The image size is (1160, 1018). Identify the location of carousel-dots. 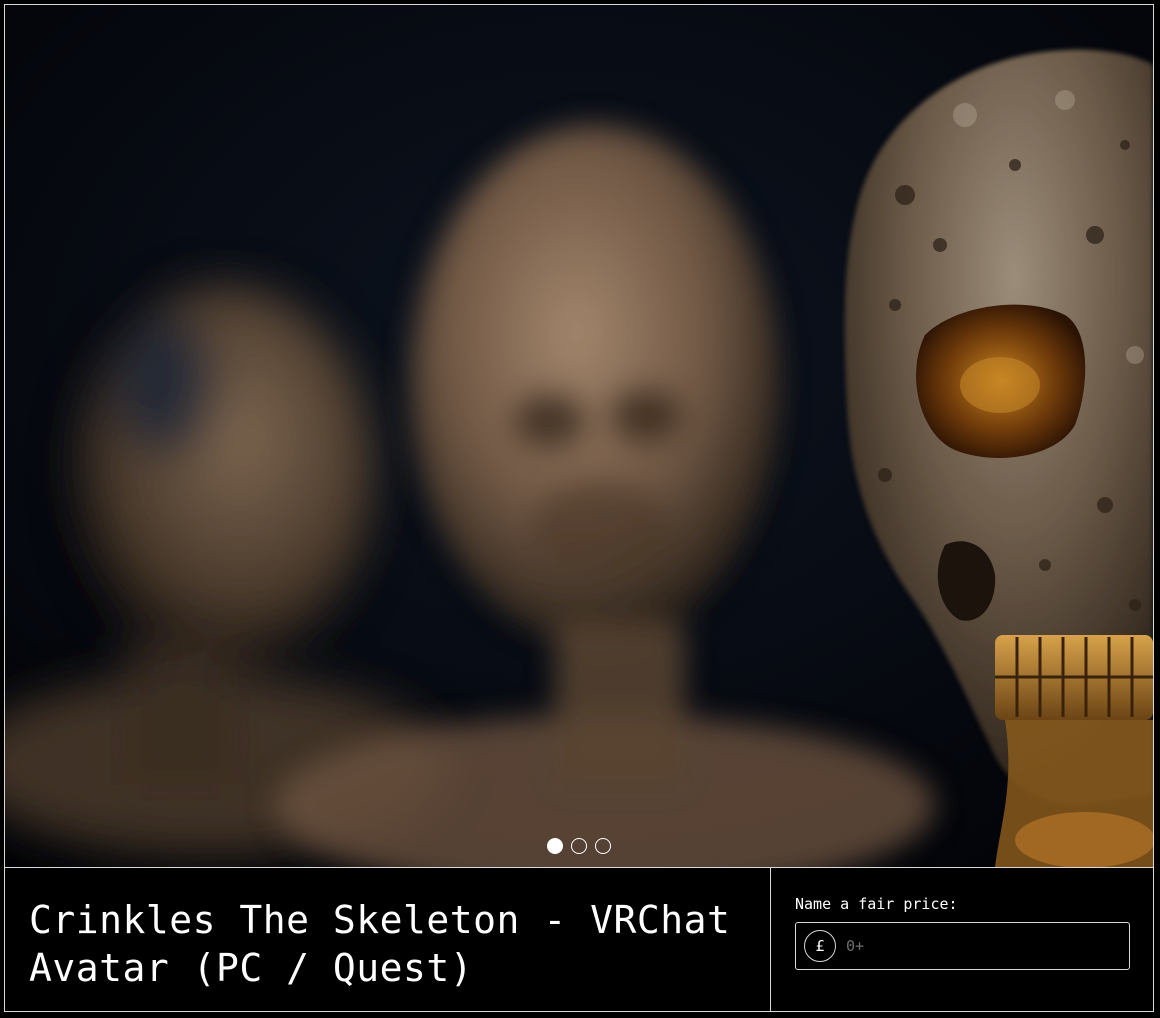
(579, 846).